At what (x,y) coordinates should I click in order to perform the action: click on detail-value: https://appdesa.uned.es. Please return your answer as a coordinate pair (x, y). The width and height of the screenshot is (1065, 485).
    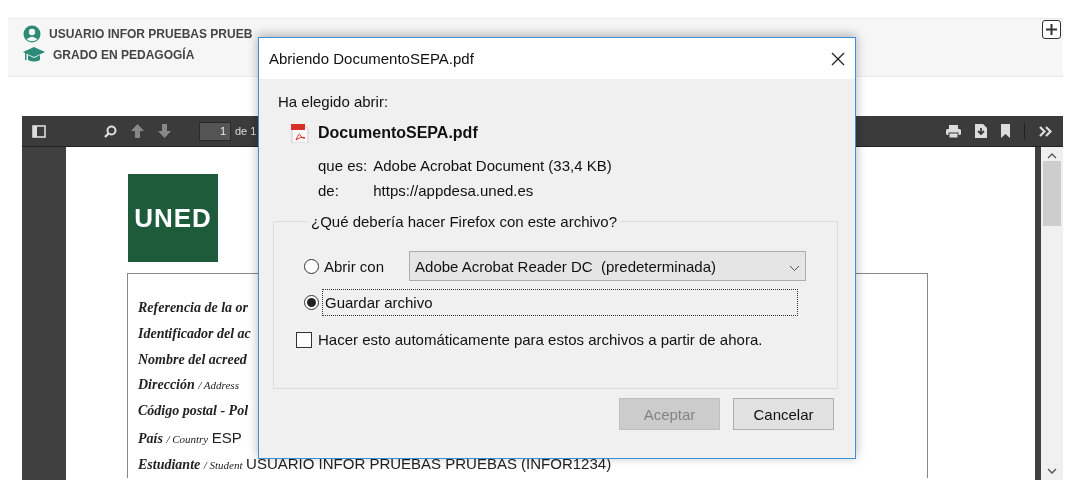
    Looking at the image, I should click on (454, 190).